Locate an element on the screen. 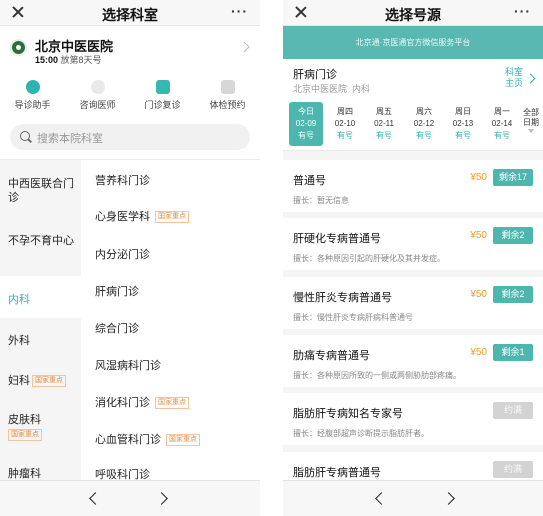 The width and height of the screenshot is (543, 516). date-tab-active: 今日 02-09 有号 is located at coordinates (306, 124).